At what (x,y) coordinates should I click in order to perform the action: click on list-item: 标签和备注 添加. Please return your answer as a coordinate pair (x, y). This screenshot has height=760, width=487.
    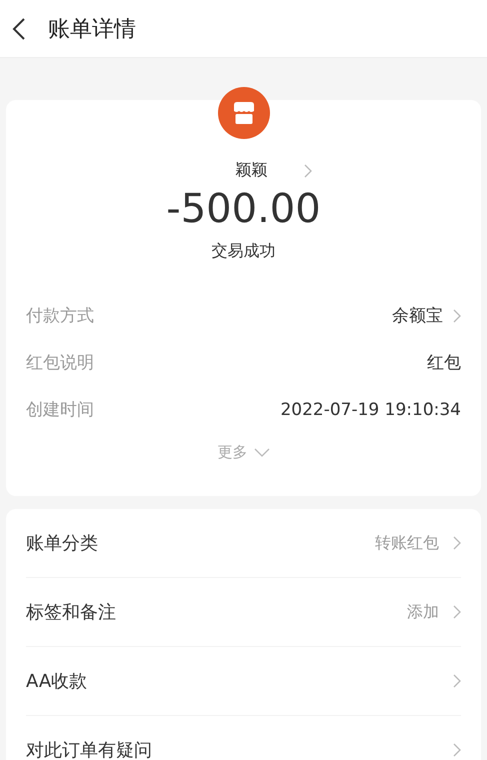
    Looking at the image, I should click on (243, 612).